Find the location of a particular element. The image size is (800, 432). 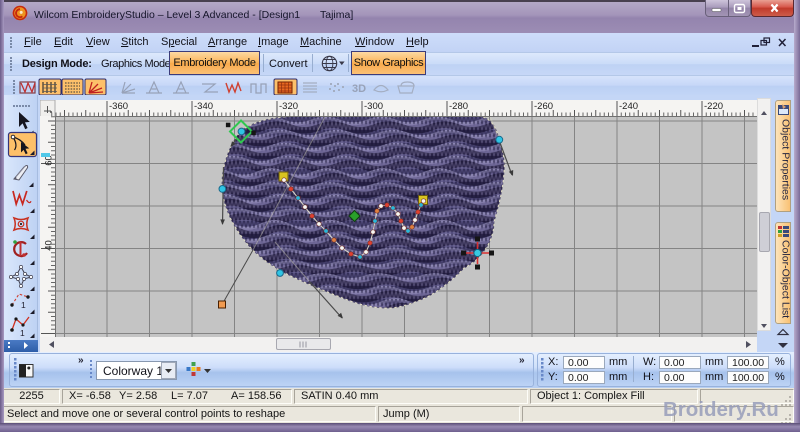

svg-text: -360 is located at coordinates (118, 106).